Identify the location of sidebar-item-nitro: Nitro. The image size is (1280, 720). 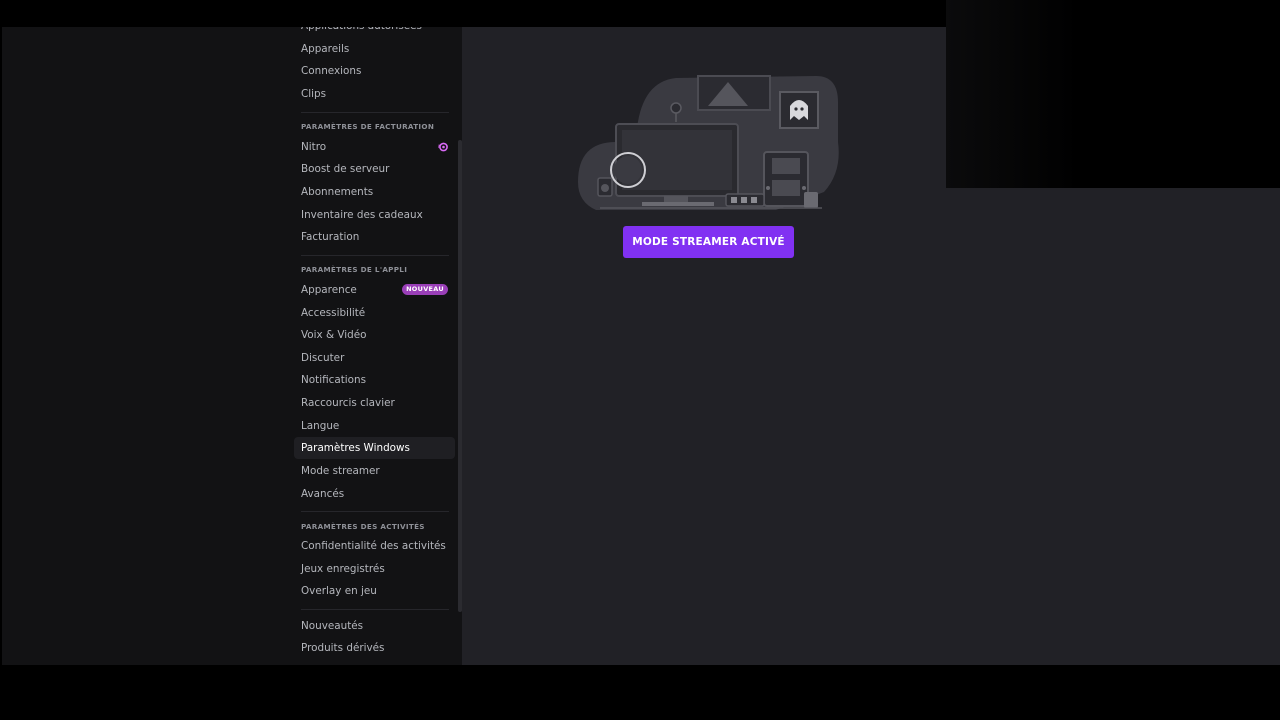
(374, 147).